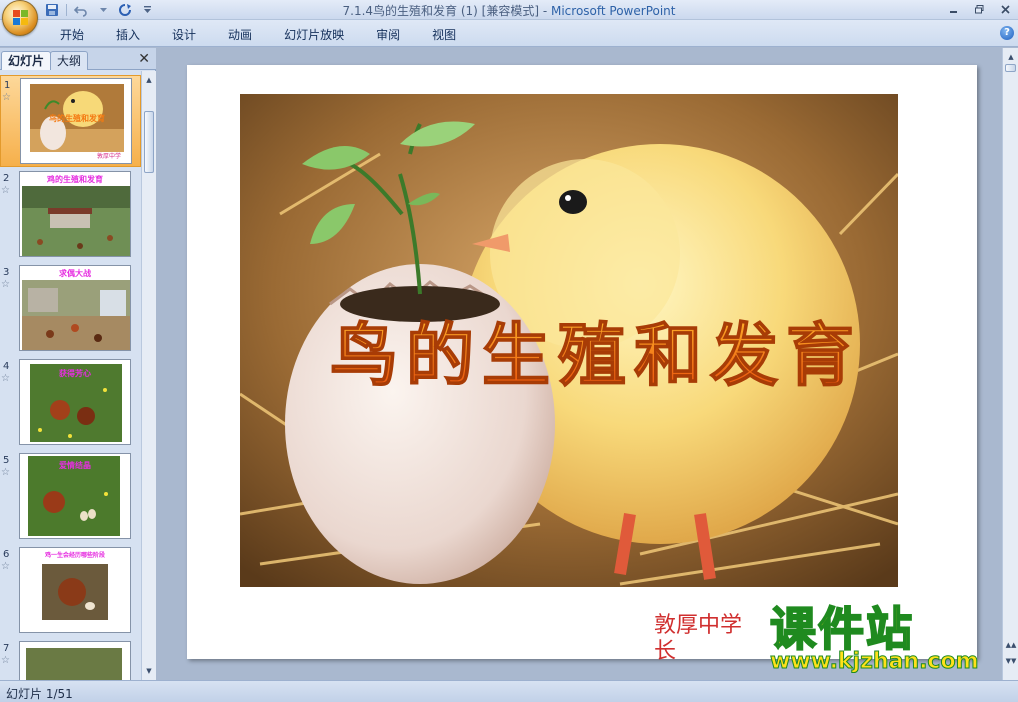 Image resolution: width=1018 pixels, height=702 pixels. I want to click on thumbnail-caption: 爱情结晶, so click(75, 465).